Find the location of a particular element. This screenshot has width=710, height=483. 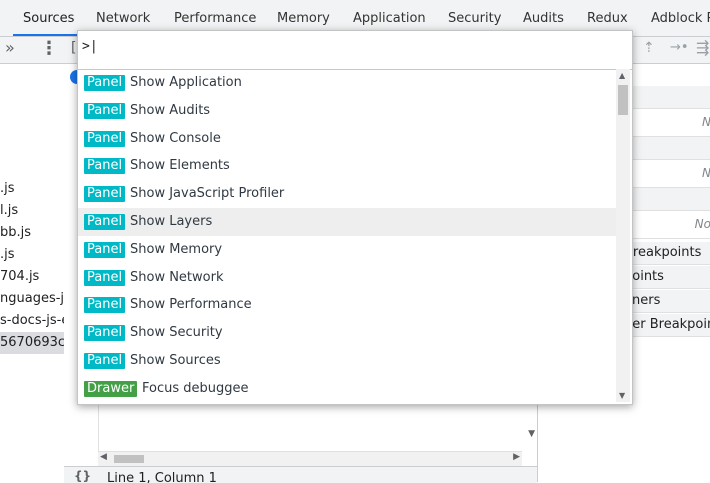

step-icon: →• is located at coordinates (679, 47).